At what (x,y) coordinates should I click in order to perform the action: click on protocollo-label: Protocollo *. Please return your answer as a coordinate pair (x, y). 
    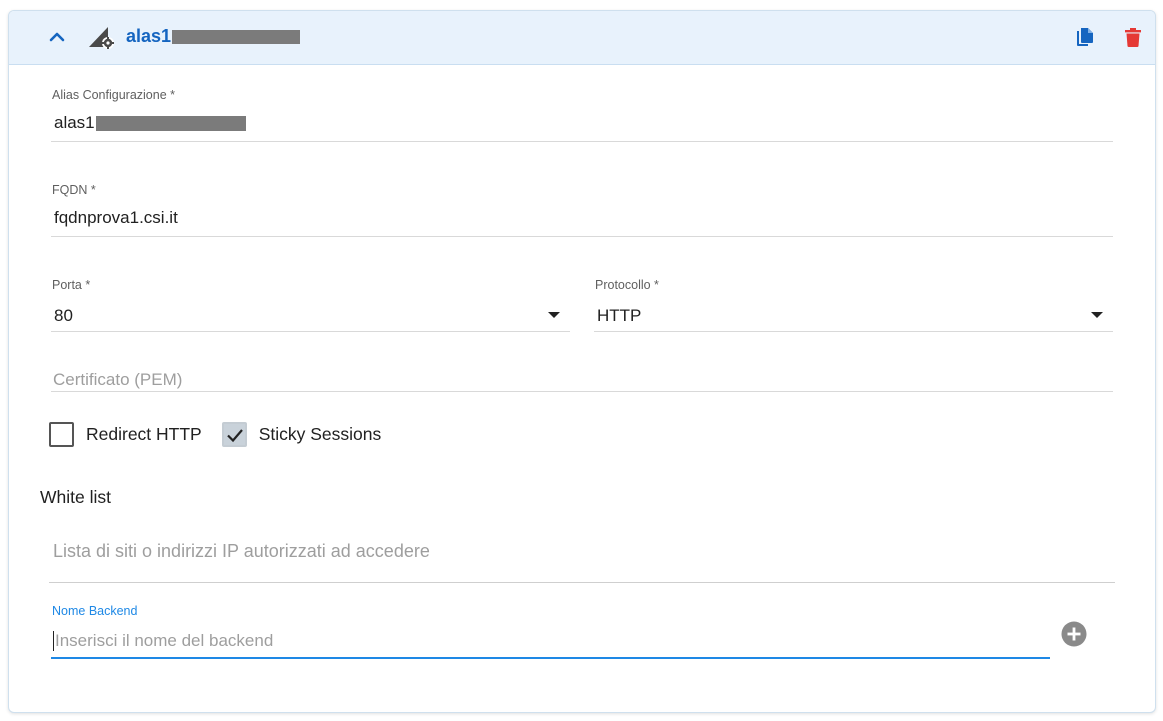
    Looking at the image, I should click on (627, 285).